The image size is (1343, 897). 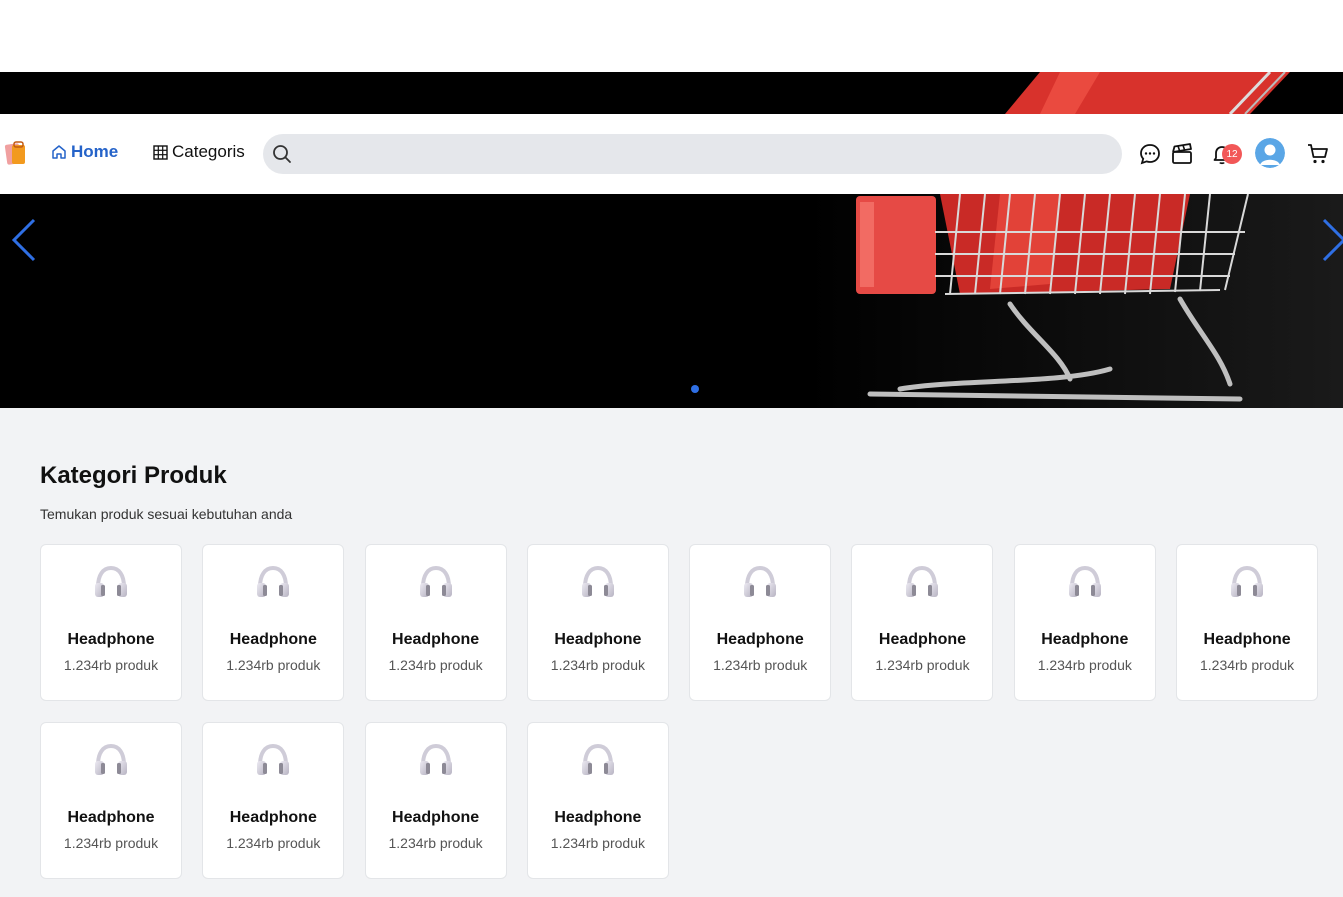 I want to click on nav-home-label: Home, so click(x=95, y=151).